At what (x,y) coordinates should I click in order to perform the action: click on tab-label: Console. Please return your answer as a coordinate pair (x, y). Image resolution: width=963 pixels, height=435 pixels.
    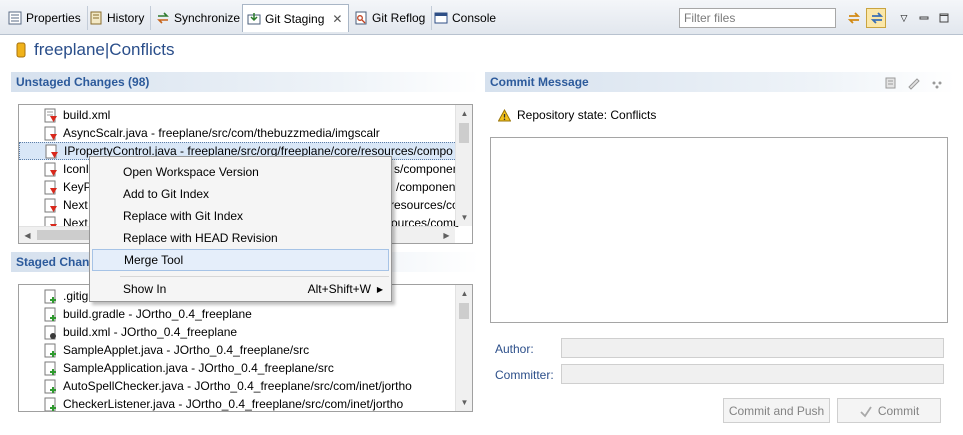
    Looking at the image, I should click on (474, 18).